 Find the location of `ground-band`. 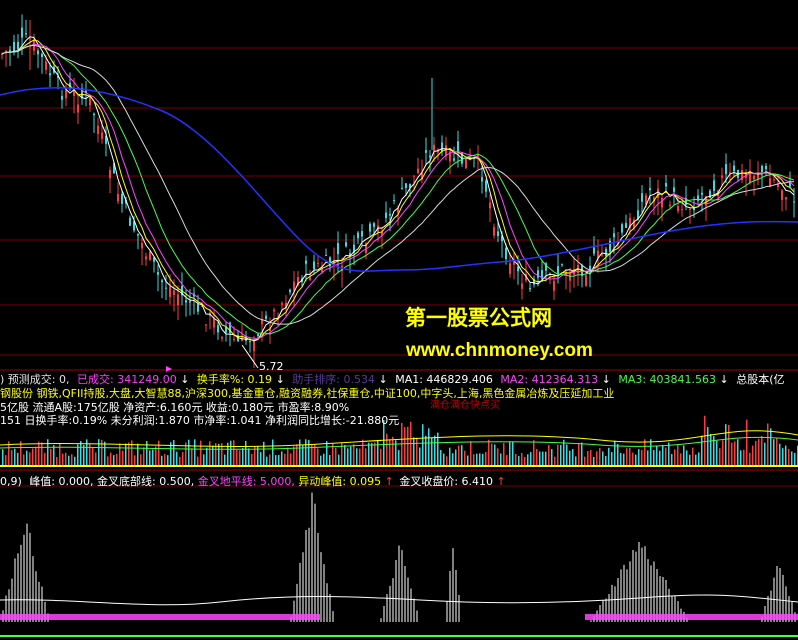

ground-band is located at coordinates (691, 617).